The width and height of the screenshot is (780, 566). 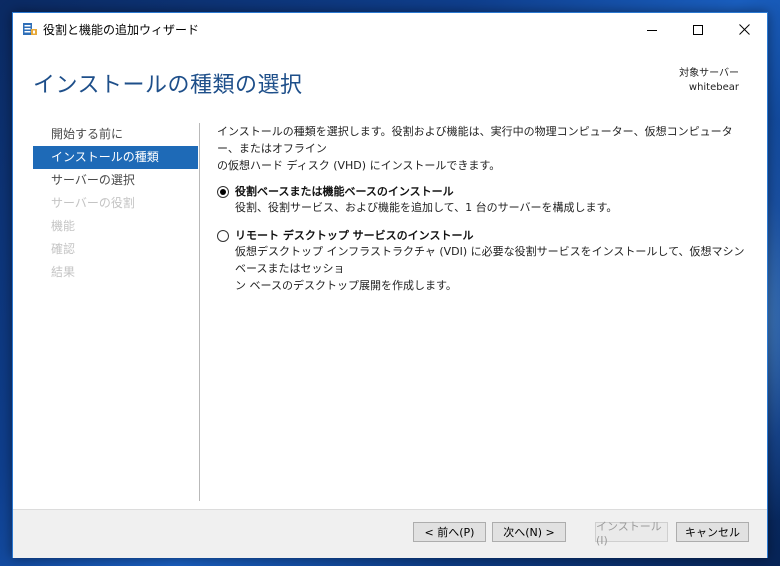 I want to click on nav-item-label: 結果, so click(x=63, y=272).